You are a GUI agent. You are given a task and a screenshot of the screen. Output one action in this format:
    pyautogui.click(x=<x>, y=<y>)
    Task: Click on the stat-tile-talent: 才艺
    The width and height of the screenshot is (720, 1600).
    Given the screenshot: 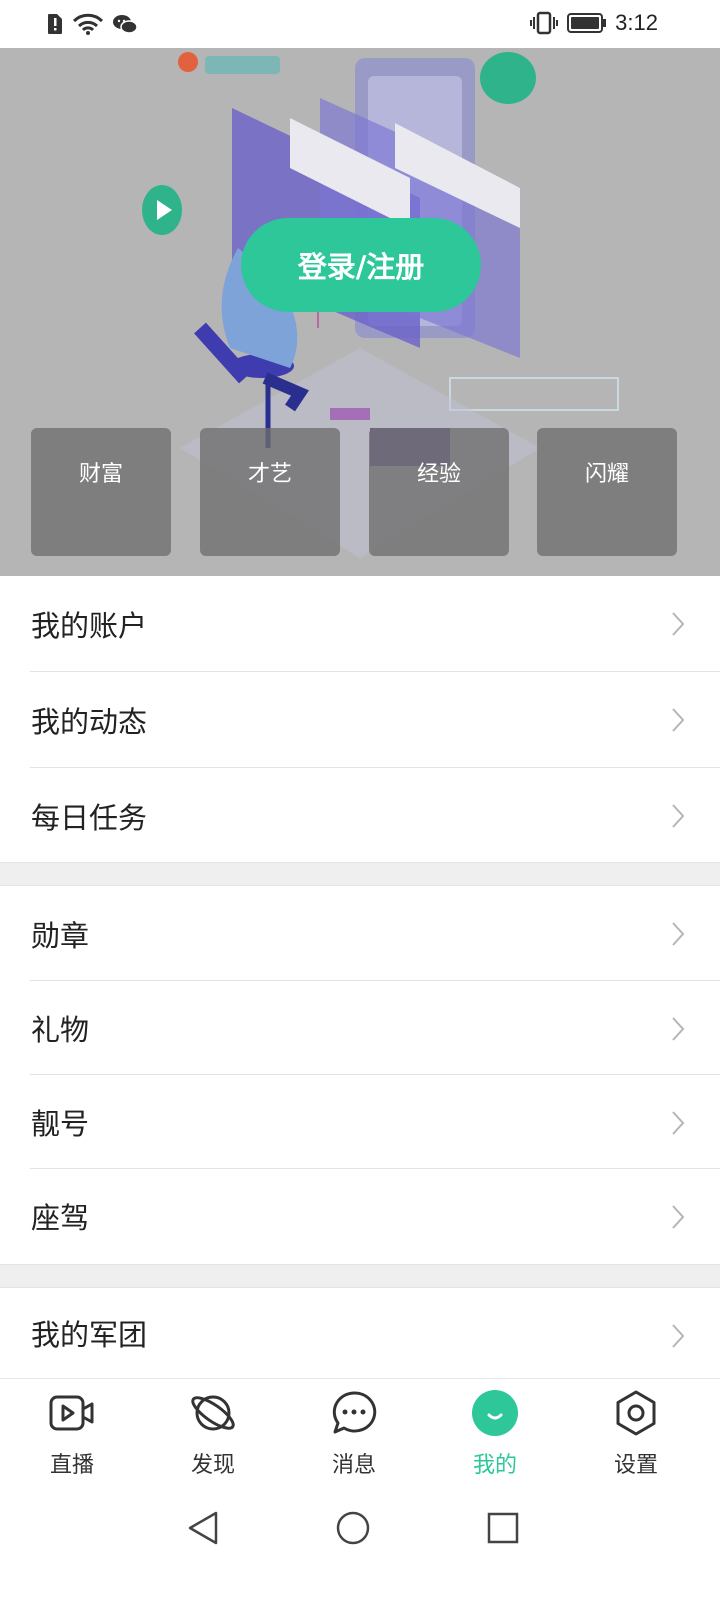 What is the action you would take?
    pyautogui.click(x=270, y=492)
    